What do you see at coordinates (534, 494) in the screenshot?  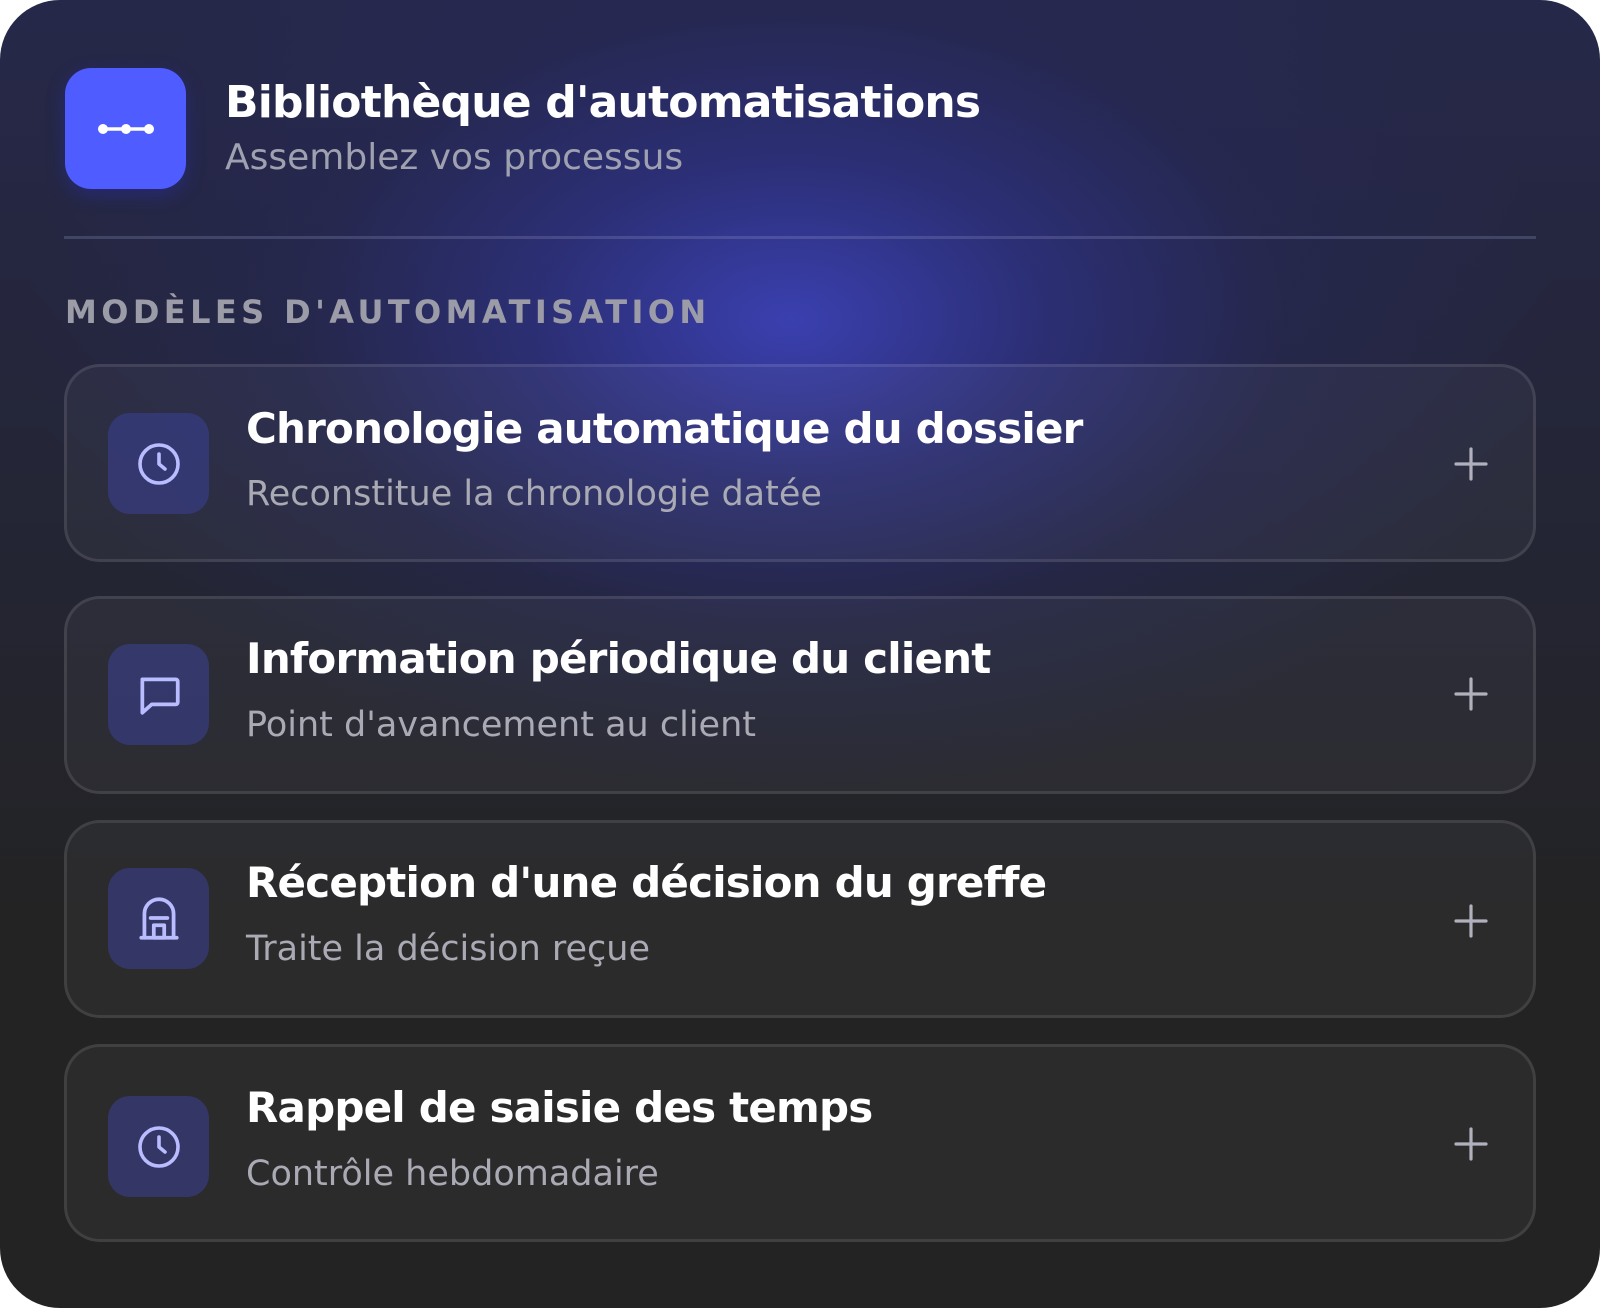 I see `template-description: Reconstitue la chronologie datée` at bounding box center [534, 494].